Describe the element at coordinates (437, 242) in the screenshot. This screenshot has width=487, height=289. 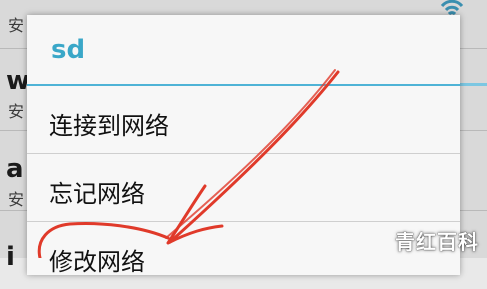
I see `watermark: 青红百科` at that location.